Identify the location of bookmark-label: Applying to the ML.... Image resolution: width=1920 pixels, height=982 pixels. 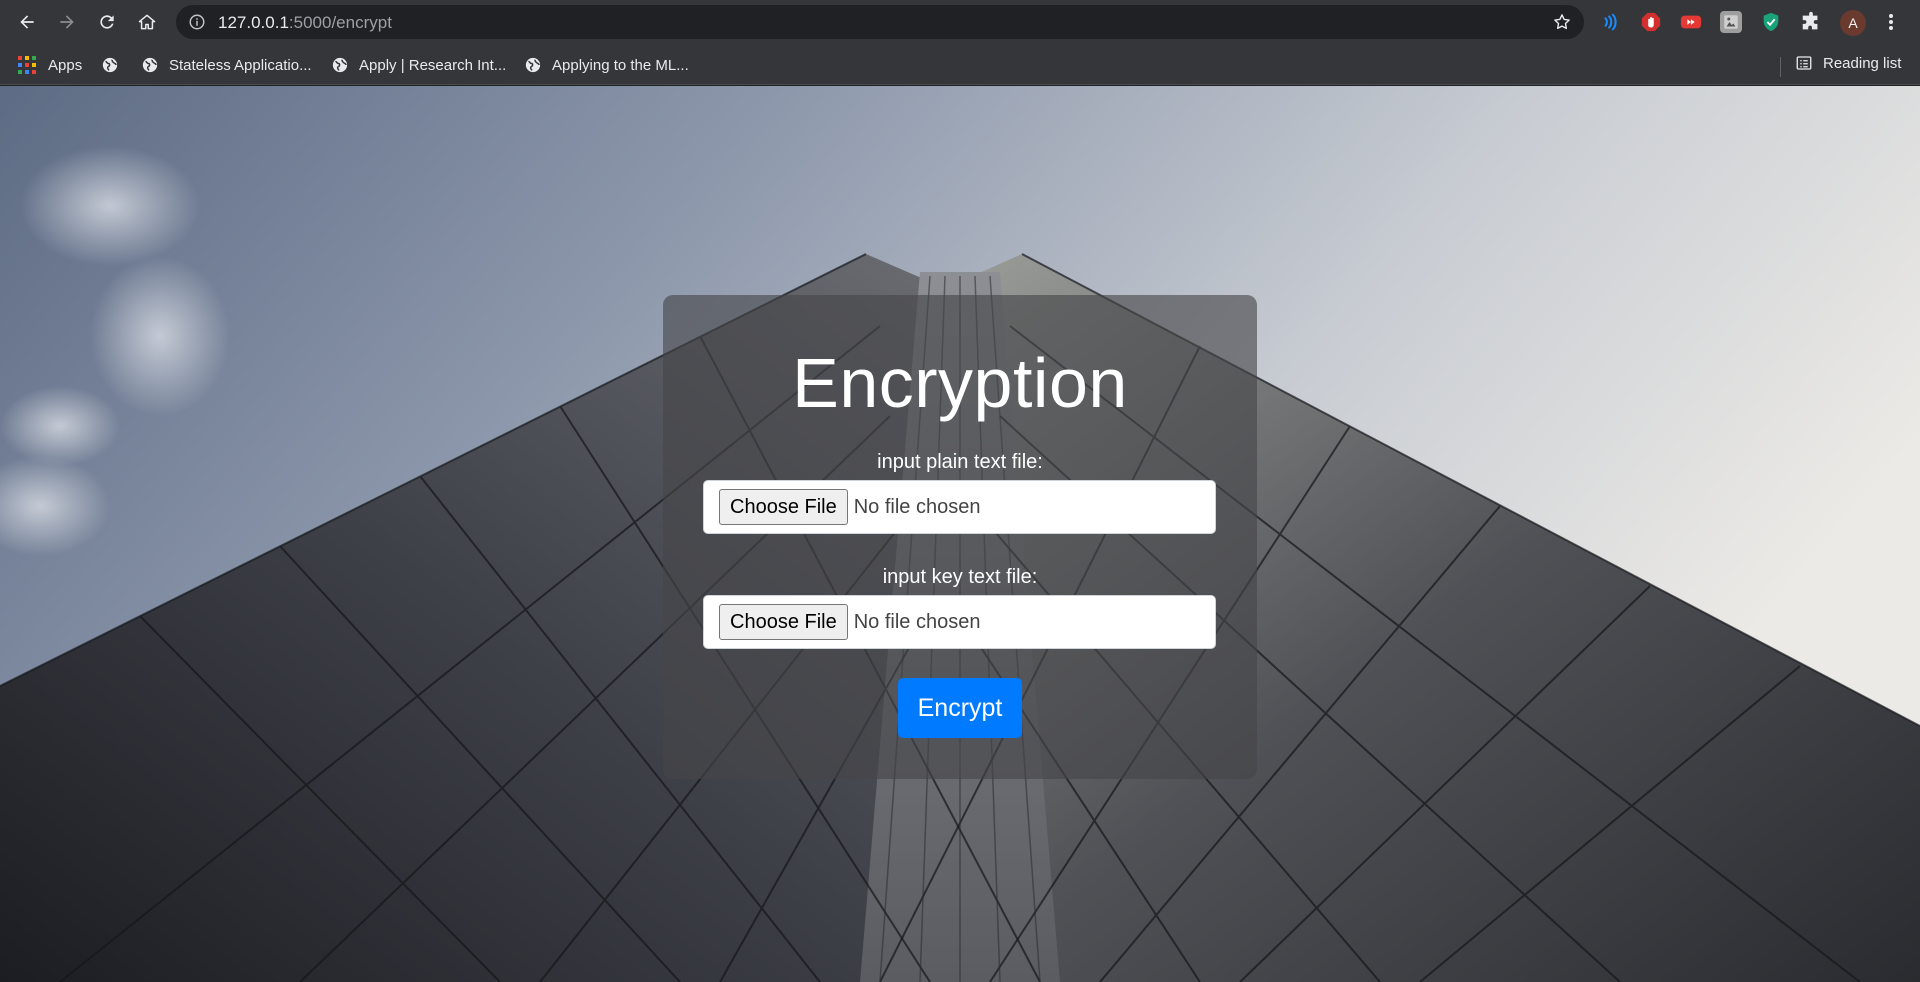
(620, 65).